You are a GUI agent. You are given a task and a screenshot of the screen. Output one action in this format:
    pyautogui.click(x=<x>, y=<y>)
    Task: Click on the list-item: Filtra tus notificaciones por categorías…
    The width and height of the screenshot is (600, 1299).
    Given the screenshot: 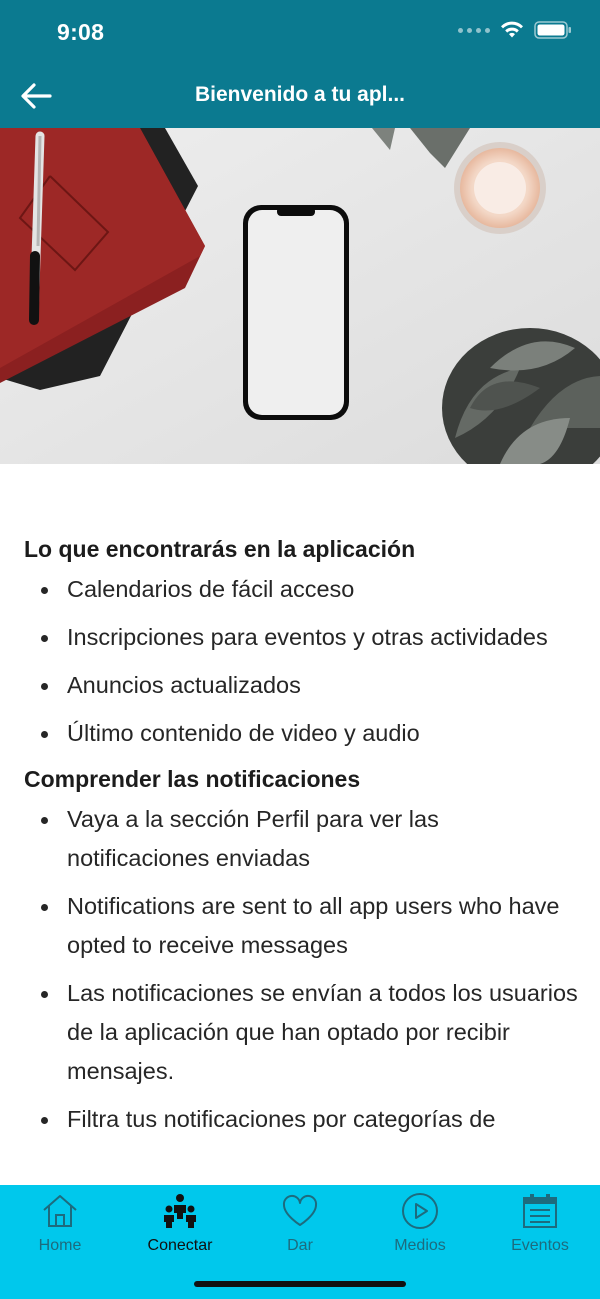 What is the action you would take?
    pyautogui.click(x=304, y=1119)
    